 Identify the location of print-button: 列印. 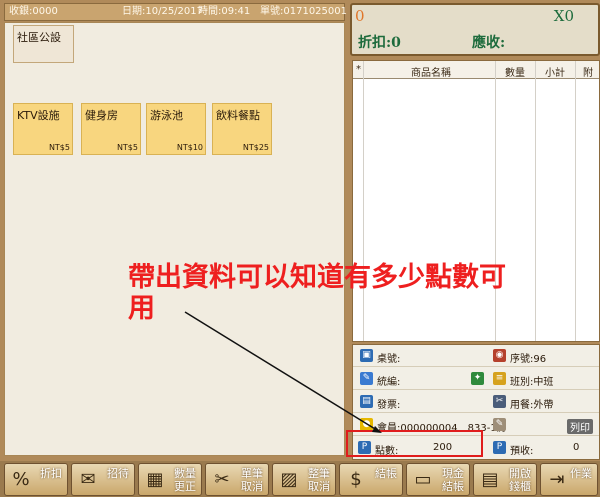
(580, 426).